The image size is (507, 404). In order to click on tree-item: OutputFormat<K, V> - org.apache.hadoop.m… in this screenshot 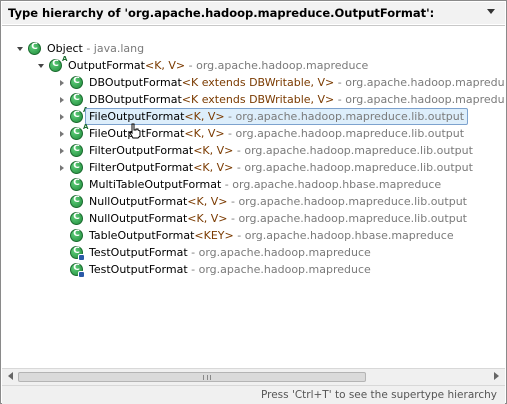, I will do `click(253, 64)`.